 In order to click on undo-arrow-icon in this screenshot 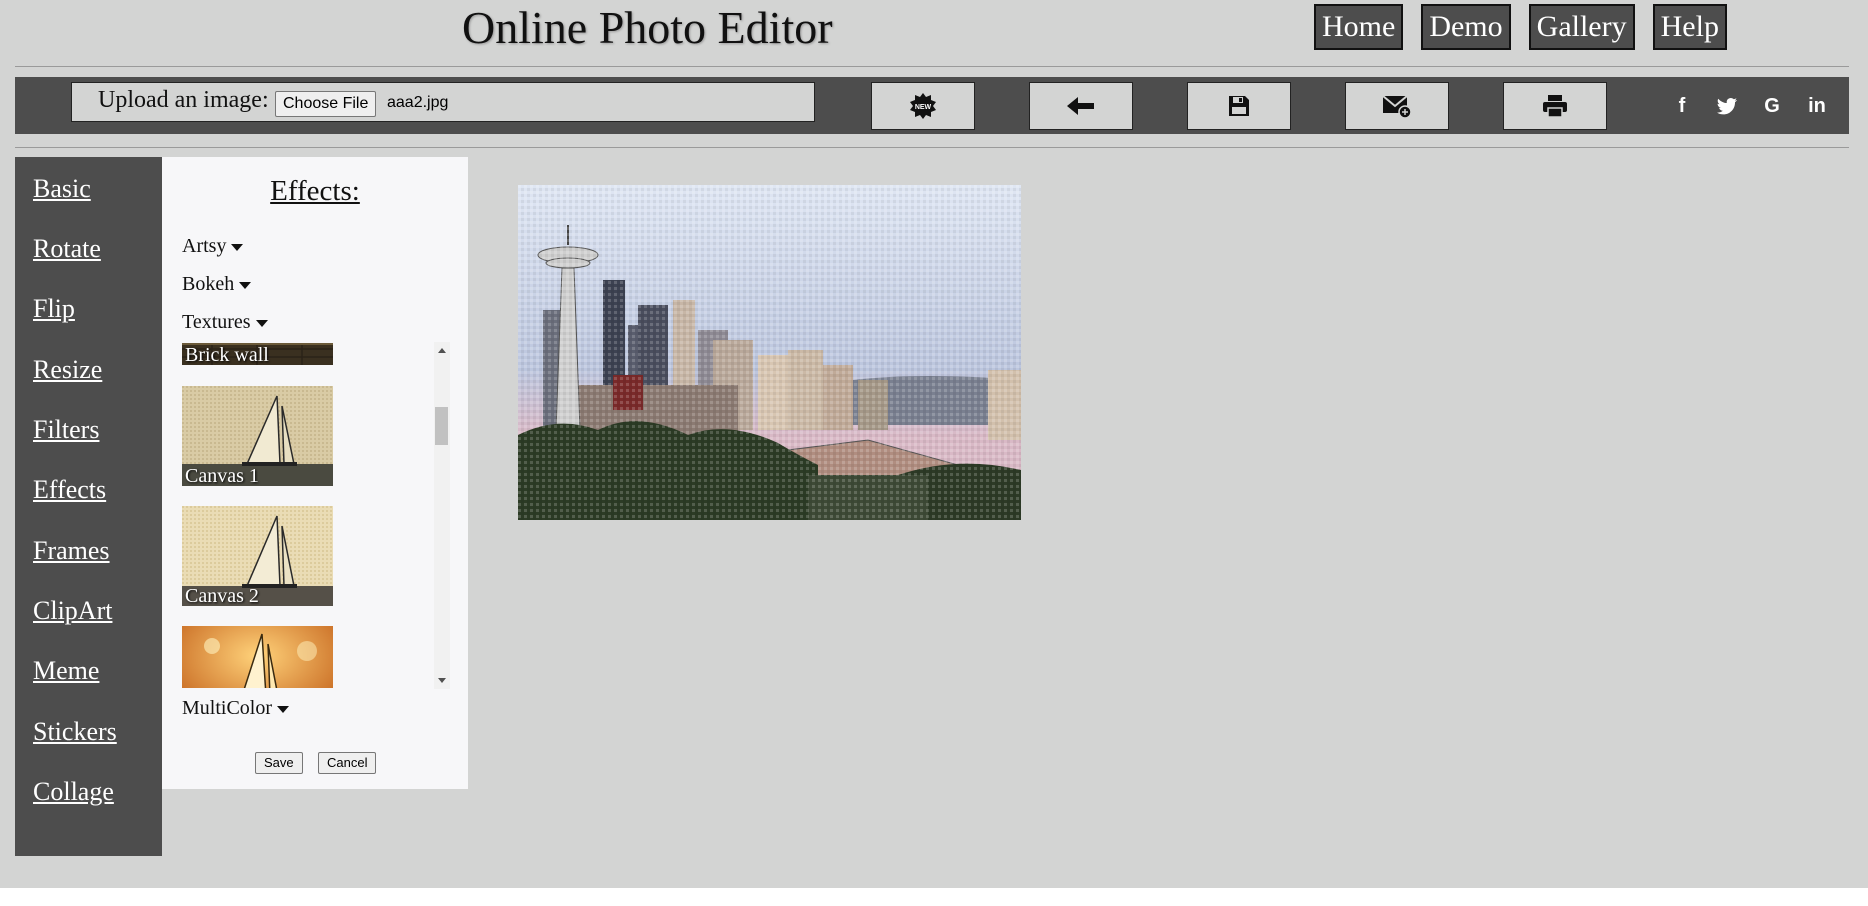, I will do `click(1080, 106)`.